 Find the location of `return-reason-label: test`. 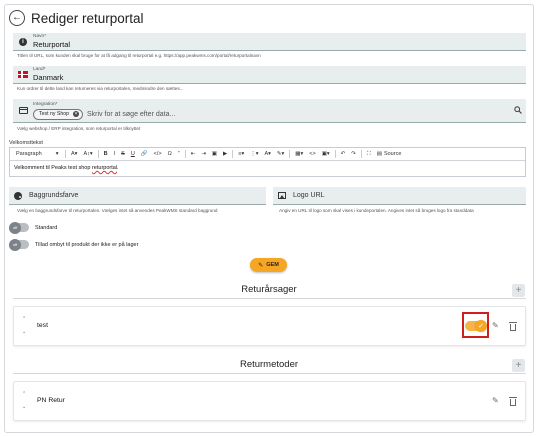

return-reason-label: test is located at coordinates (42, 325).